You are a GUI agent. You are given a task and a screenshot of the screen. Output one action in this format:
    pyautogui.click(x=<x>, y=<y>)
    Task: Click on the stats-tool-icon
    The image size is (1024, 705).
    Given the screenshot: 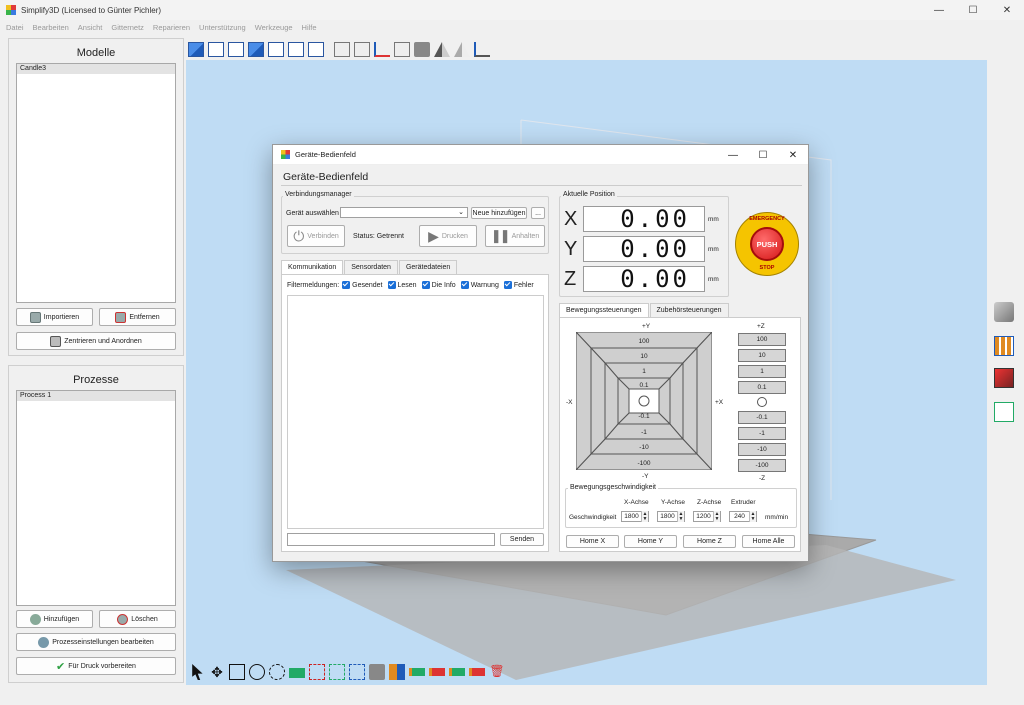 What is the action you would take?
    pyautogui.click(x=1004, y=412)
    